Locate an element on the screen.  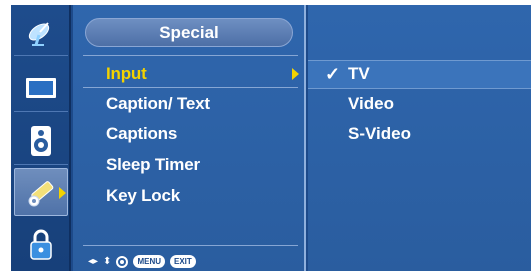
speaker-icon is located at coordinates (41, 141).